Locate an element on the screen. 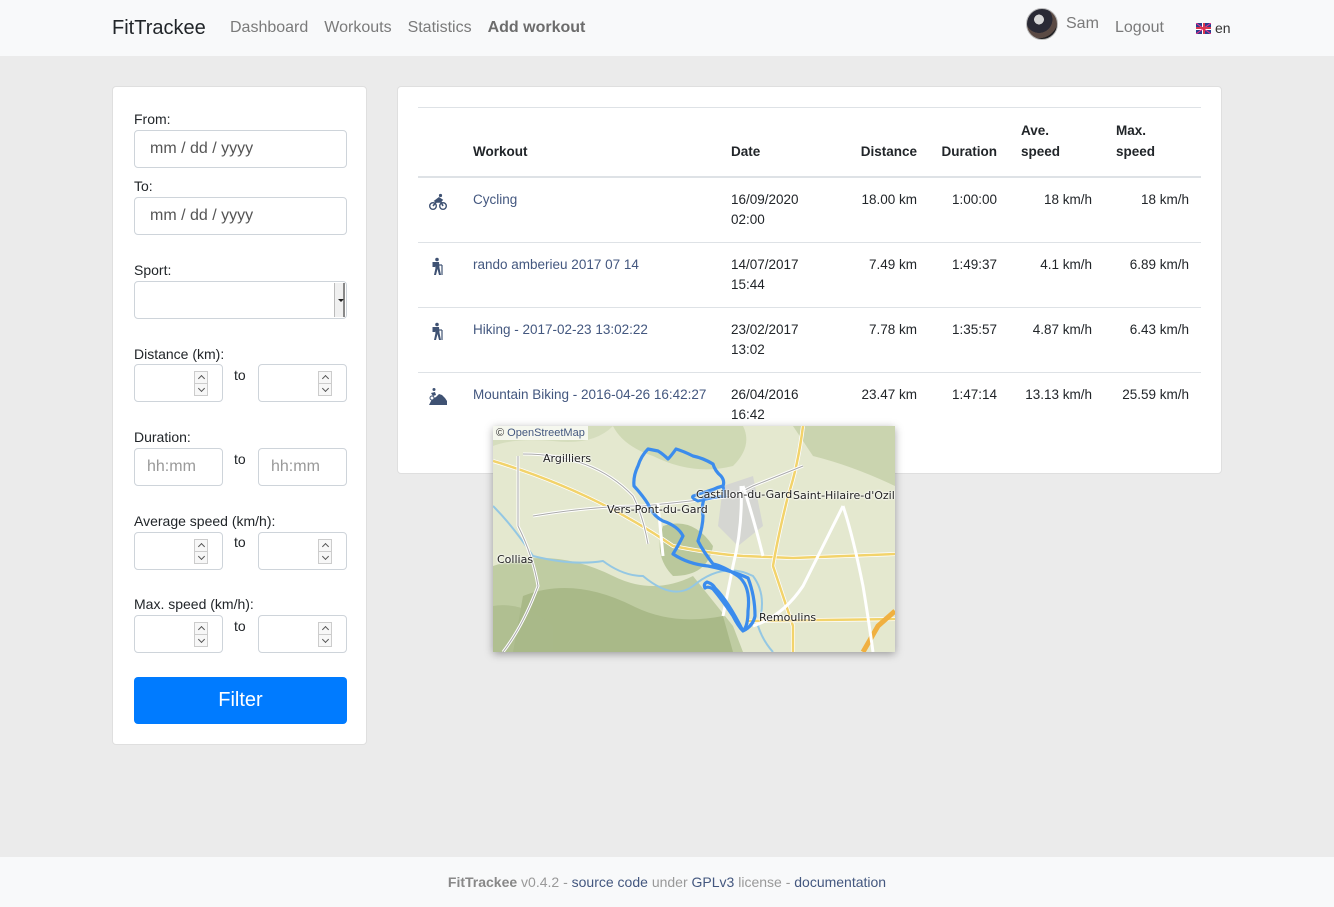 Image resolution: width=1334 pixels, height=907 pixels. workout-max-speed: 6.43 km/h is located at coordinates (1152, 340).